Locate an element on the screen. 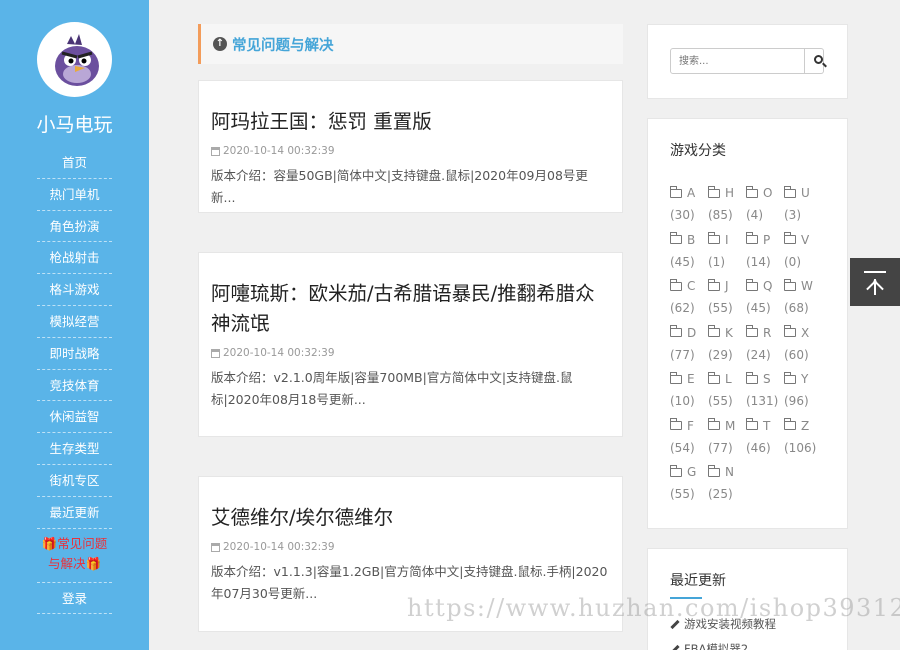 The image size is (900, 650). nav-item-hot: 热门单机 is located at coordinates (74, 195).